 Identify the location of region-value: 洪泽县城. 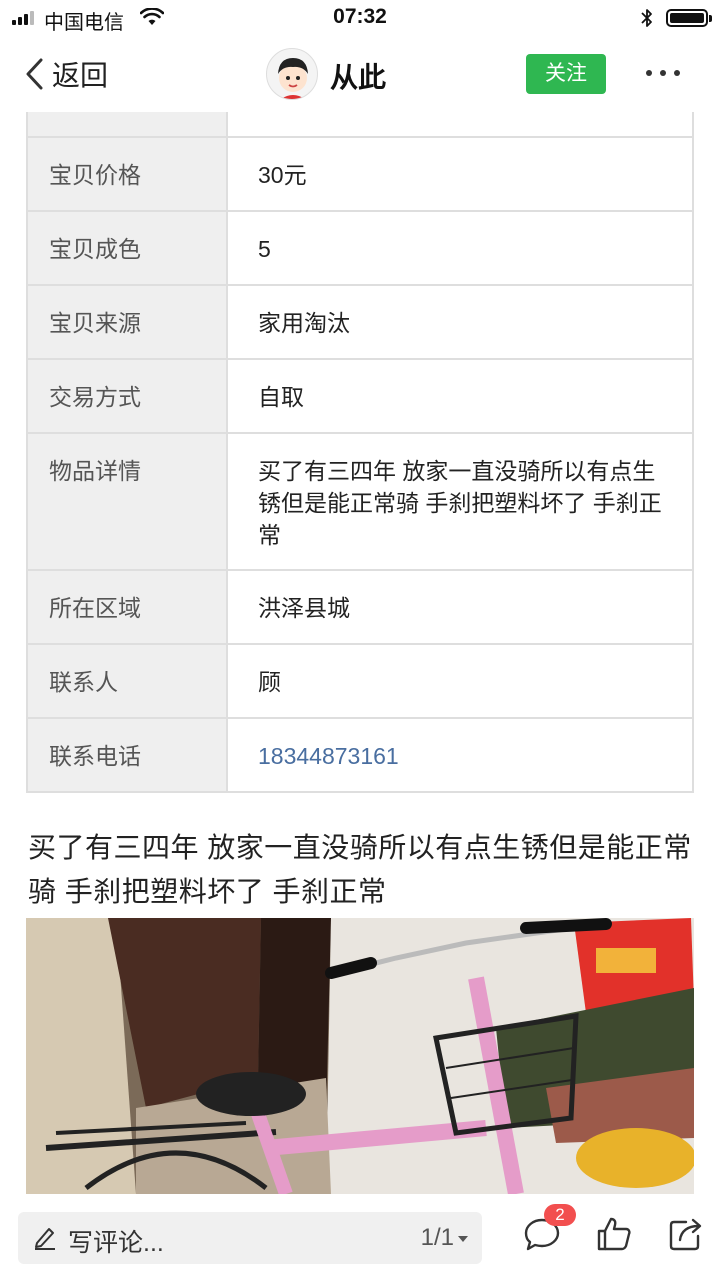
(304, 608).